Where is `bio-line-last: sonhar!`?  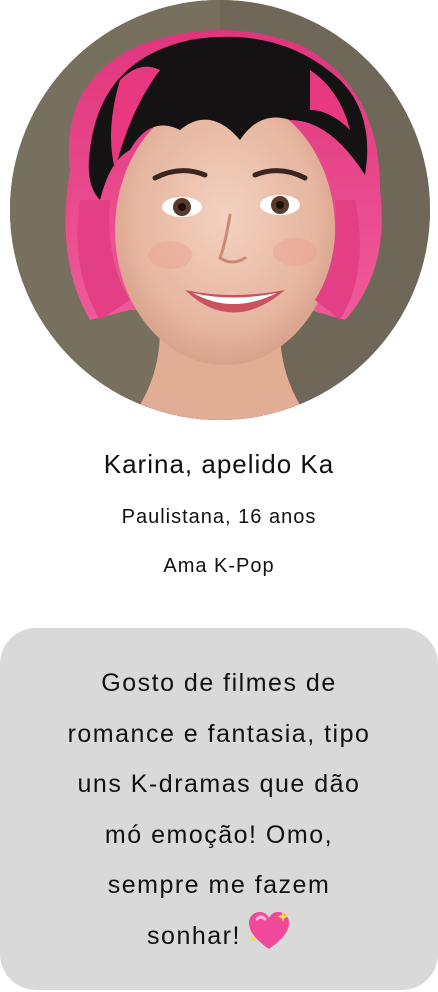 bio-line-last: sonhar! is located at coordinates (219, 935).